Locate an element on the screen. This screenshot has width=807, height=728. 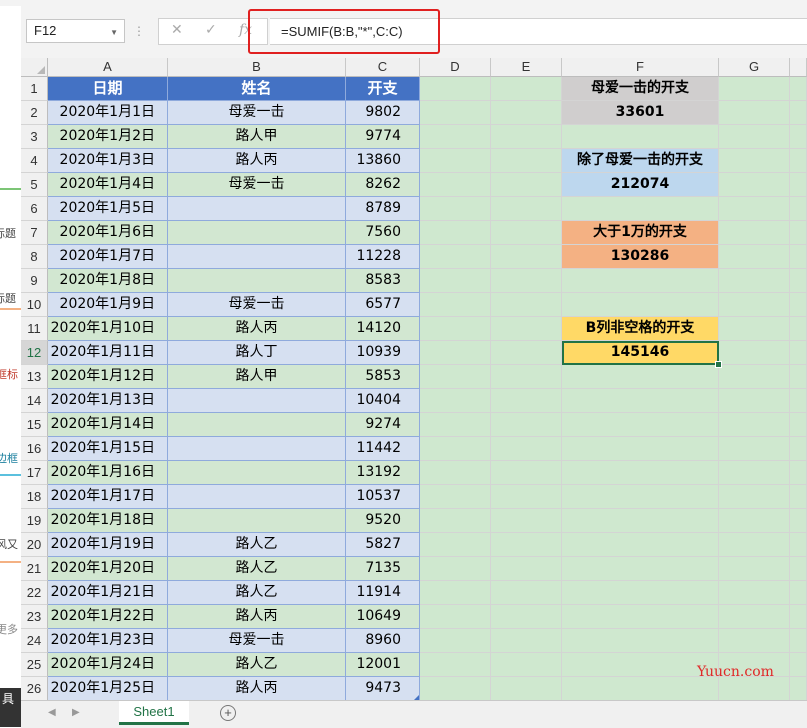
table-cell: 2020年1月23日 is located at coordinates (108, 641).